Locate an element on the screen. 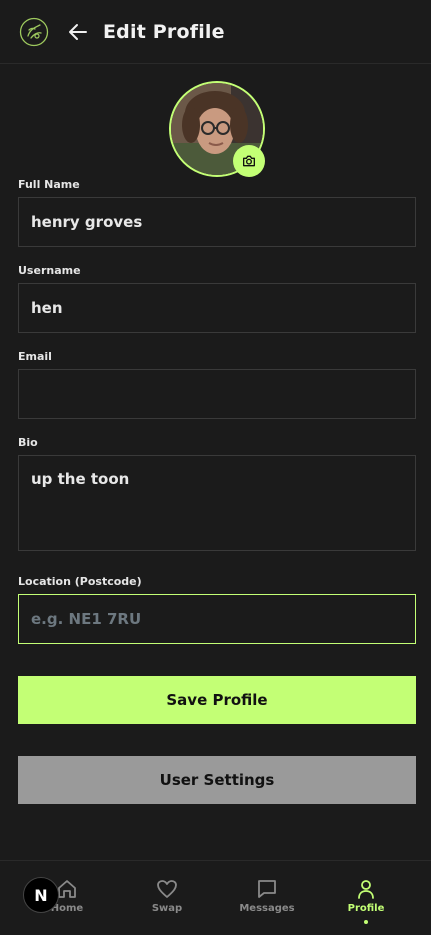 This screenshot has height=935, width=431. location-label: Location (Postcode) is located at coordinates (80, 581).